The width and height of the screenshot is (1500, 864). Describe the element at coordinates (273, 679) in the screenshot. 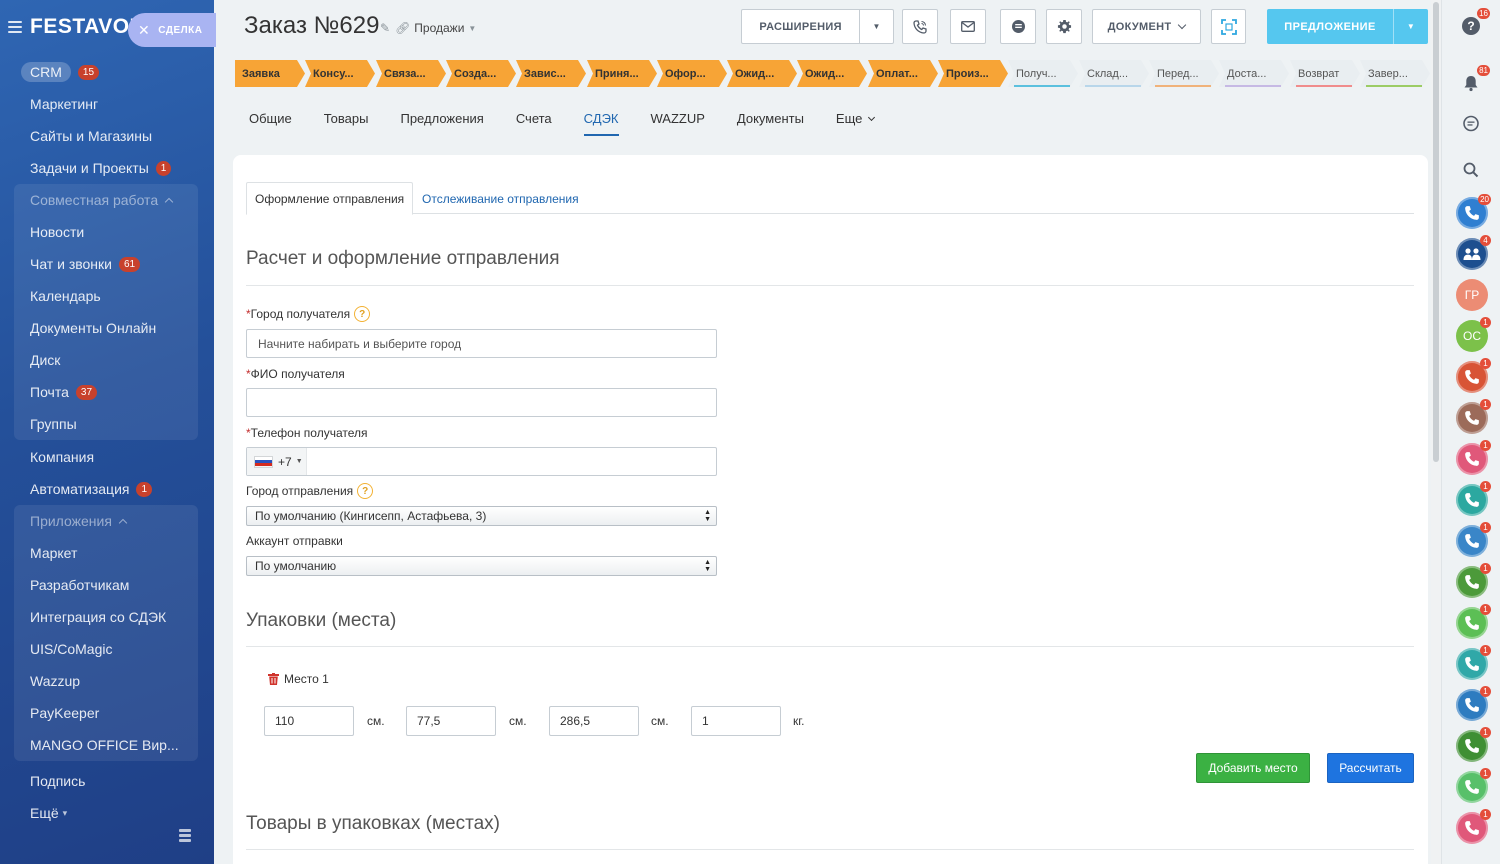

I see `trash-icon` at that location.